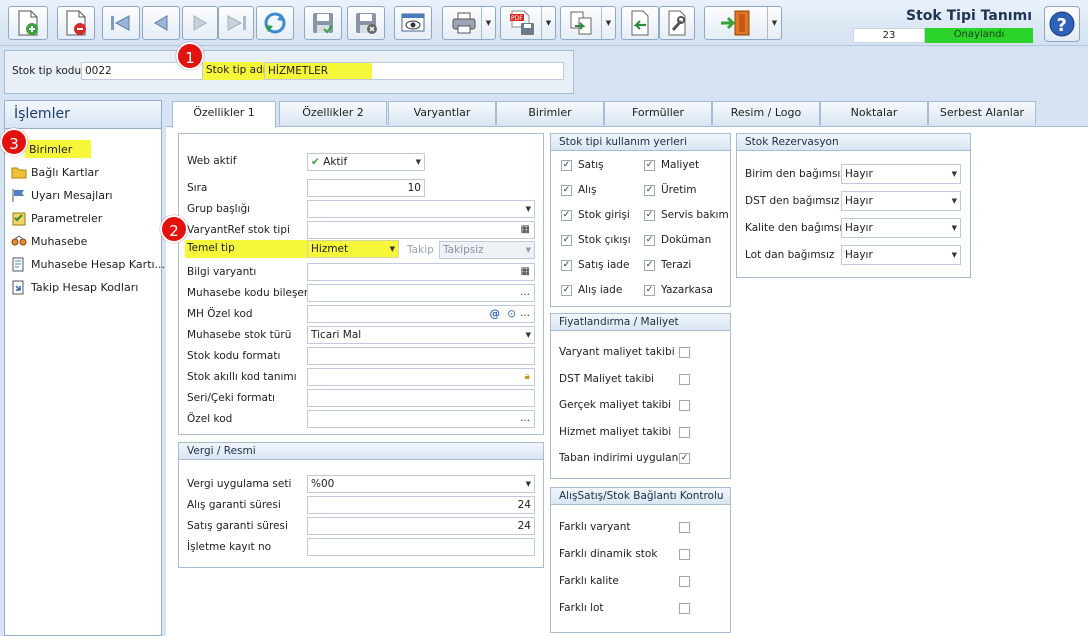 This screenshot has height=636, width=1088. Describe the element at coordinates (121, 23) in the screenshot. I see `first-record-button` at that location.